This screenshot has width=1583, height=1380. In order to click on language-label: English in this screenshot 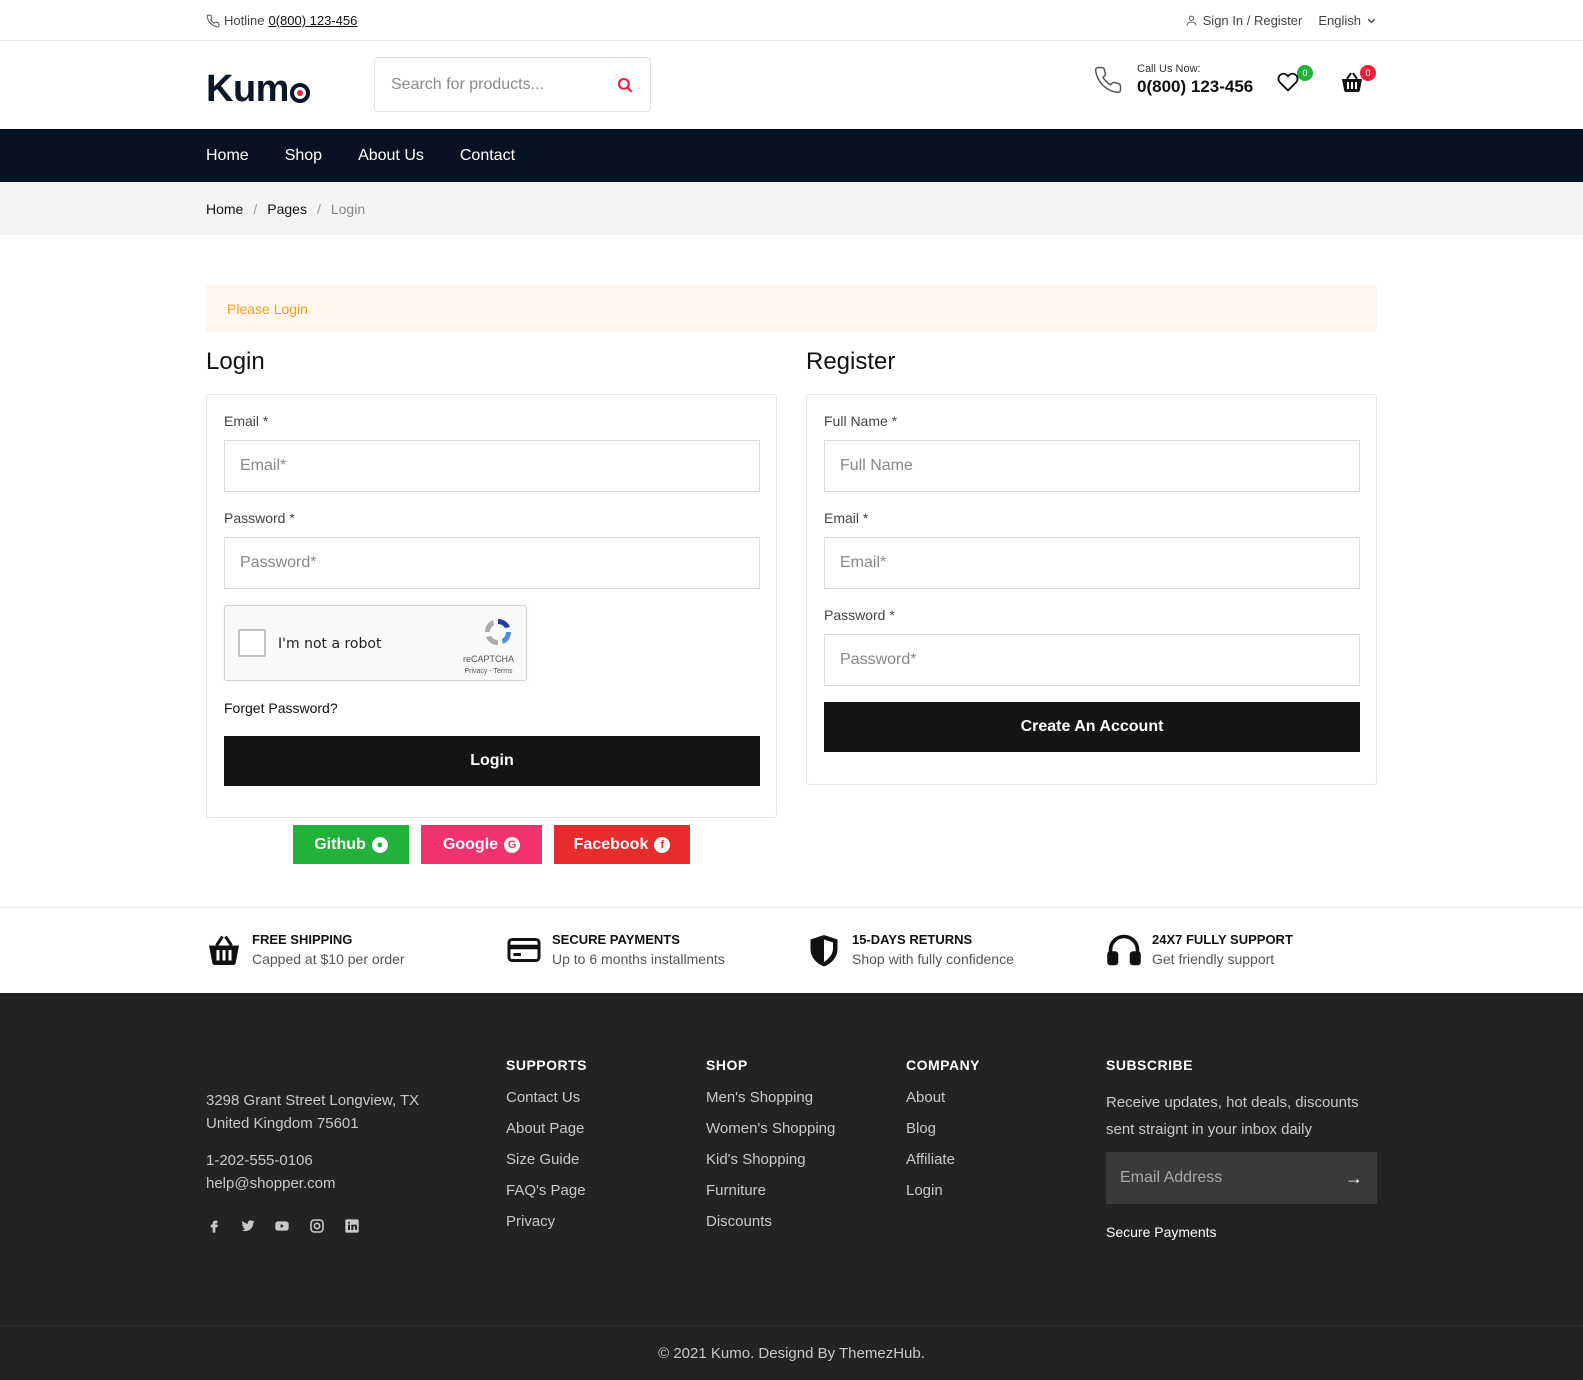, I will do `click(1339, 20)`.